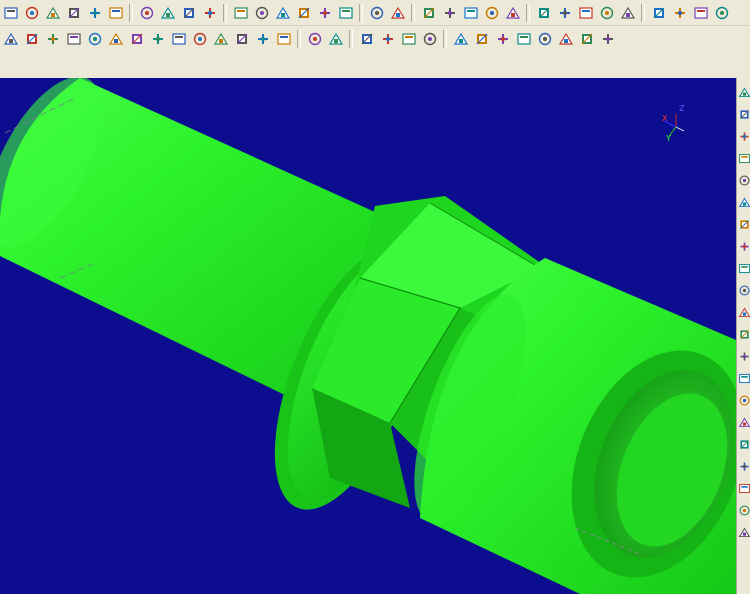  What do you see at coordinates (744, 532) in the screenshot?
I see `assembly-button` at bounding box center [744, 532].